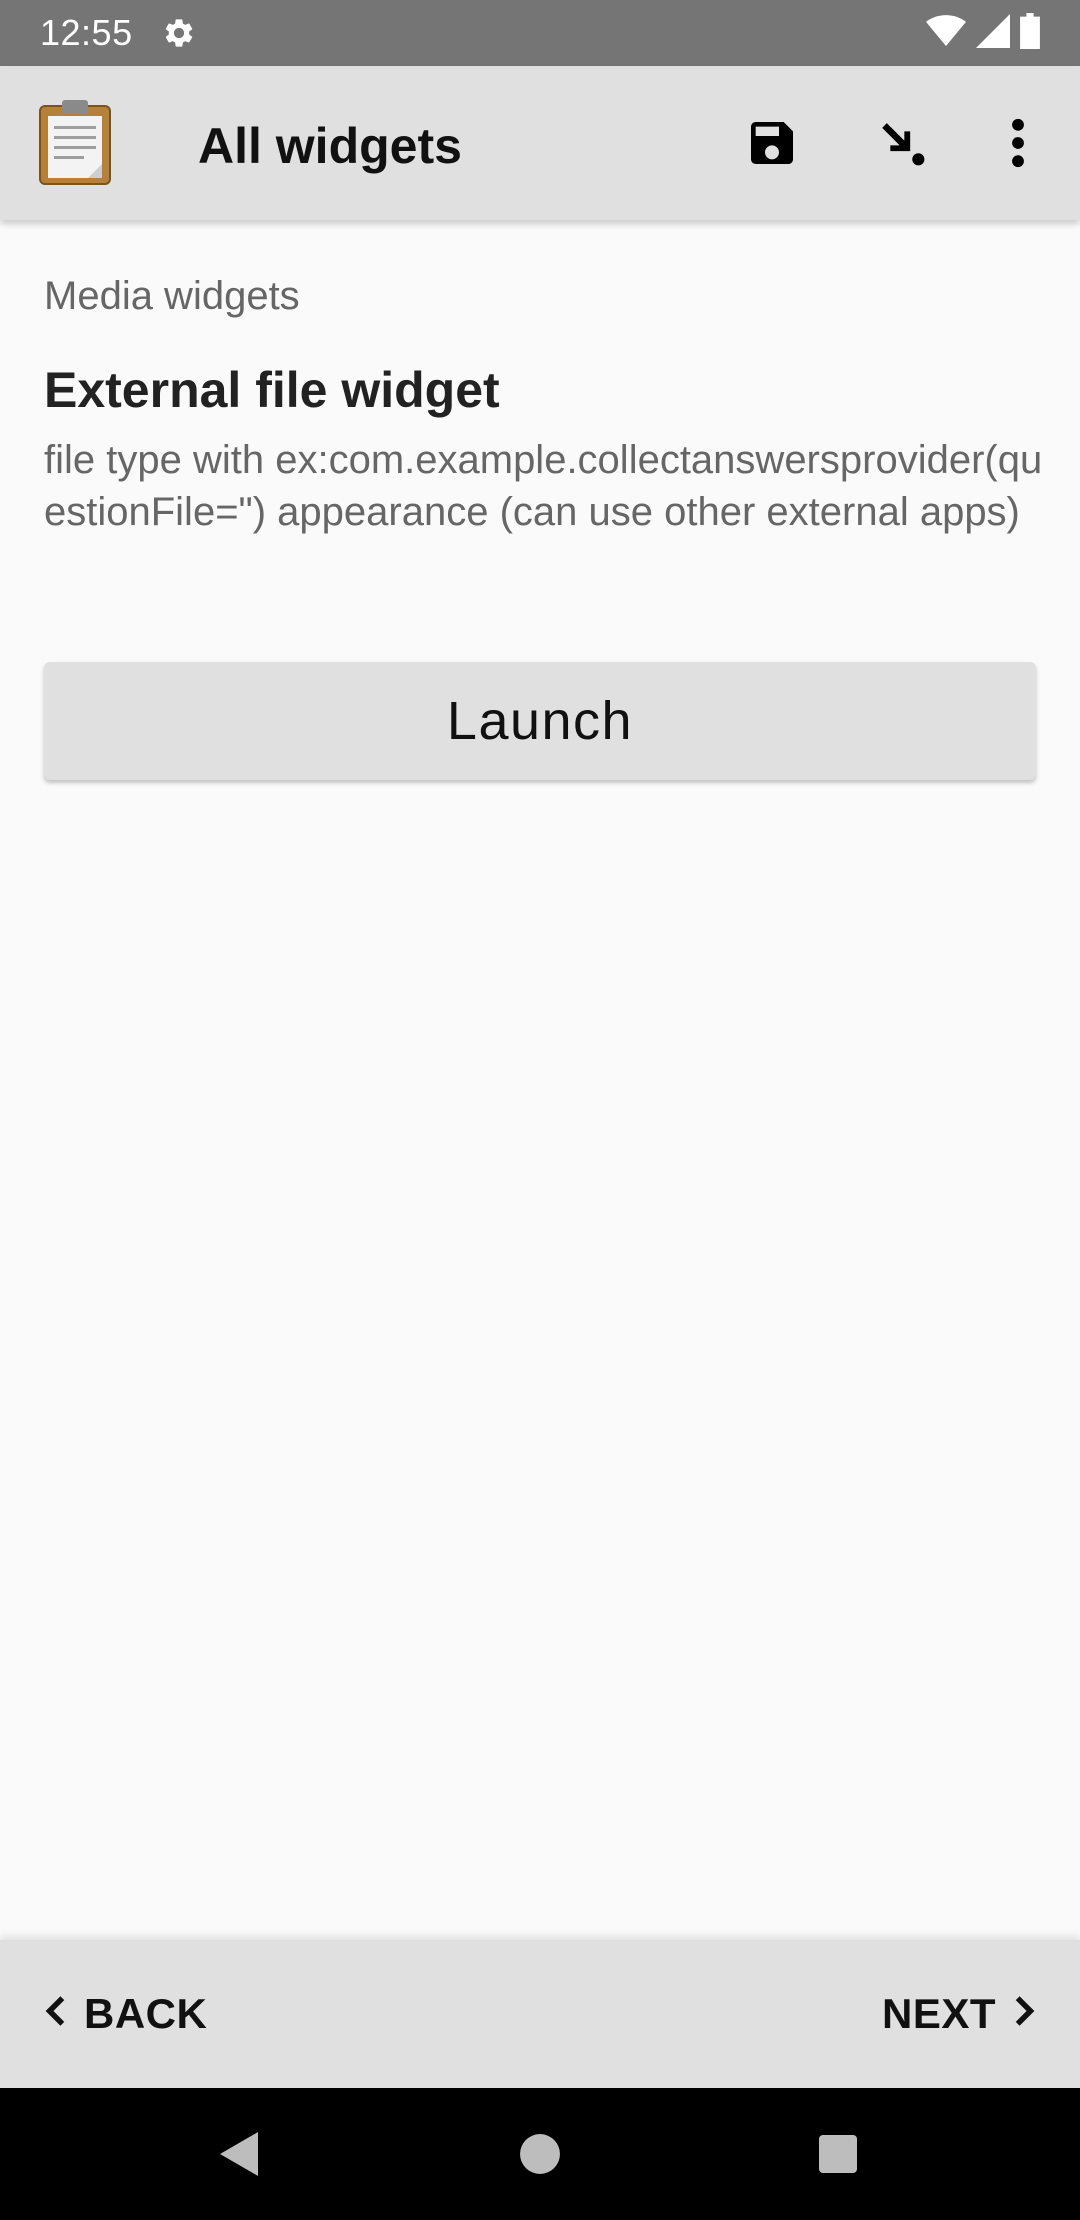 The image size is (1080, 2220). What do you see at coordinates (993, 33) in the screenshot?
I see `signal-icon` at bounding box center [993, 33].